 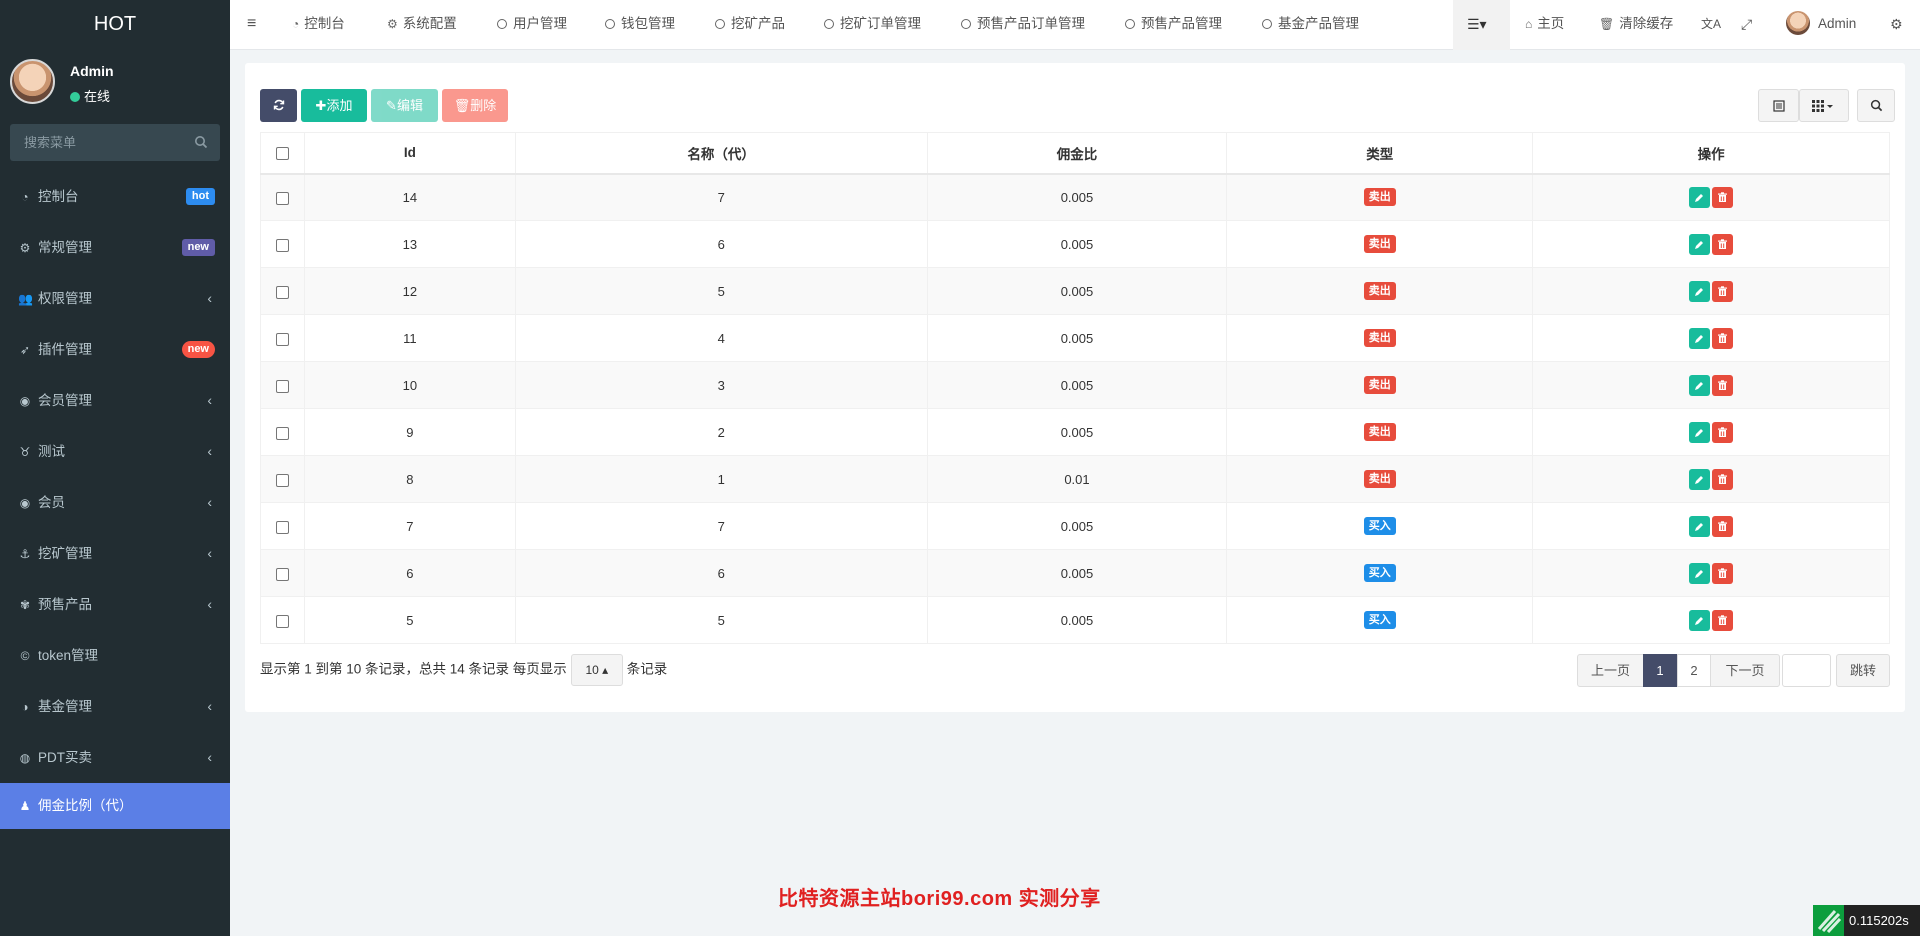 I want to click on fullscreen-icon: ⤢, so click(x=1746, y=25).